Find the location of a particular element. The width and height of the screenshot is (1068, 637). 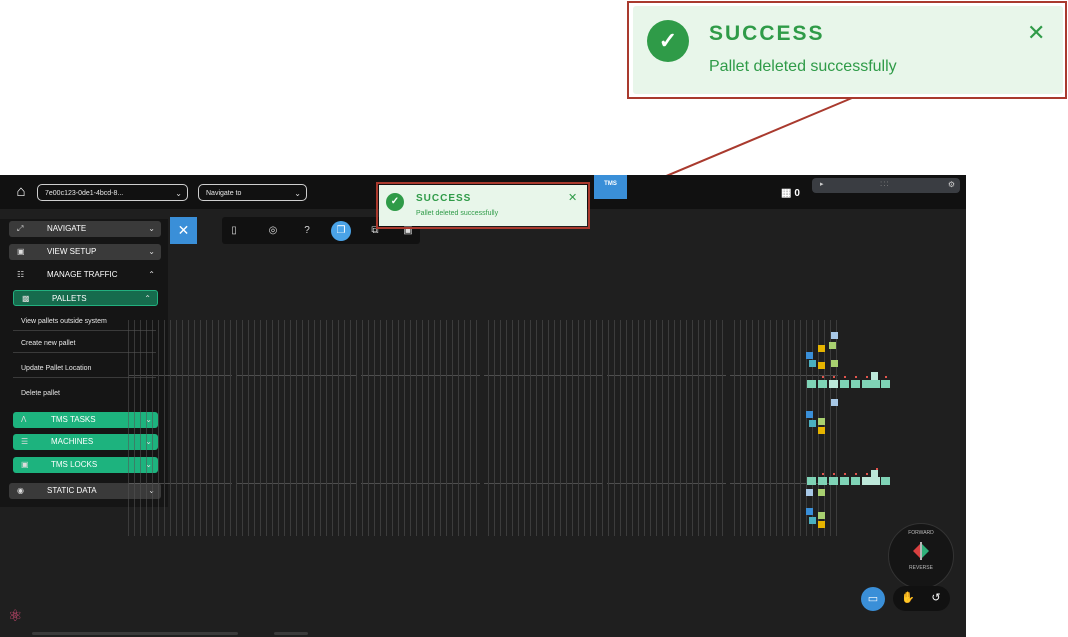

help-icon: ? is located at coordinates (307, 231).